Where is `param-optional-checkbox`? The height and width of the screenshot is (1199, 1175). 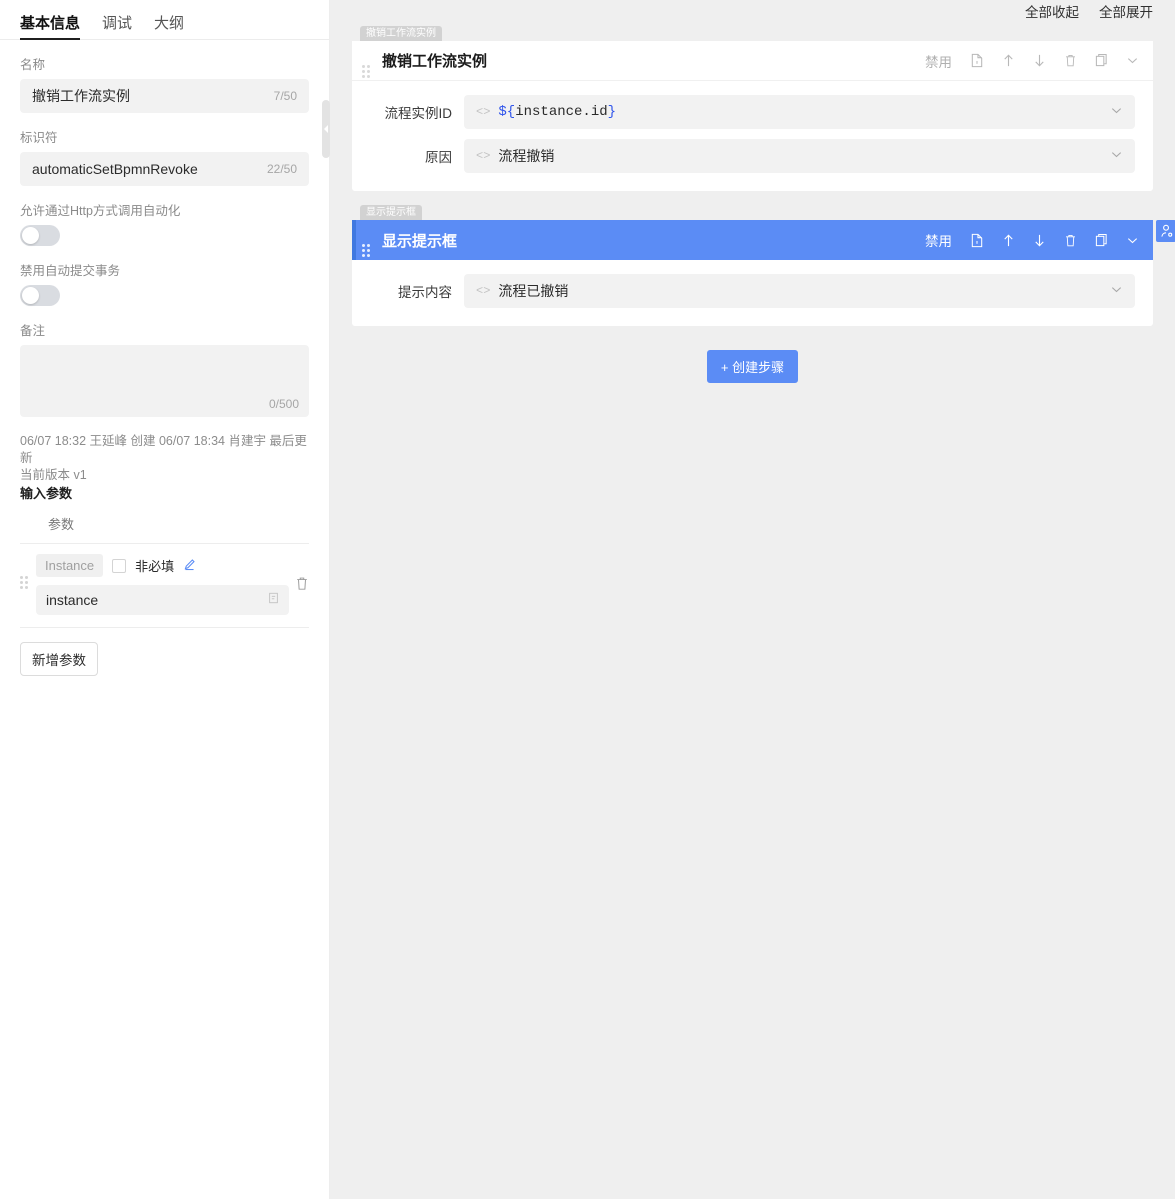
param-optional-checkbox is located at coordinates (119, 565).